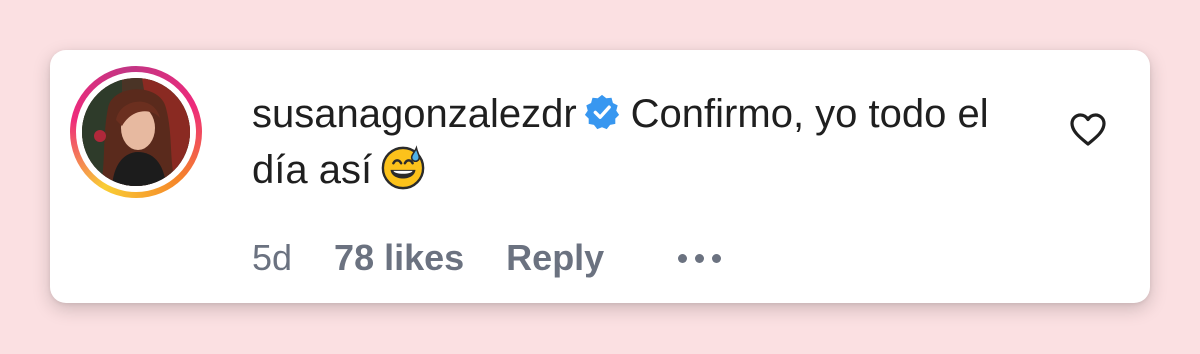  I want to click on more-options-icon, so click(700, 258).